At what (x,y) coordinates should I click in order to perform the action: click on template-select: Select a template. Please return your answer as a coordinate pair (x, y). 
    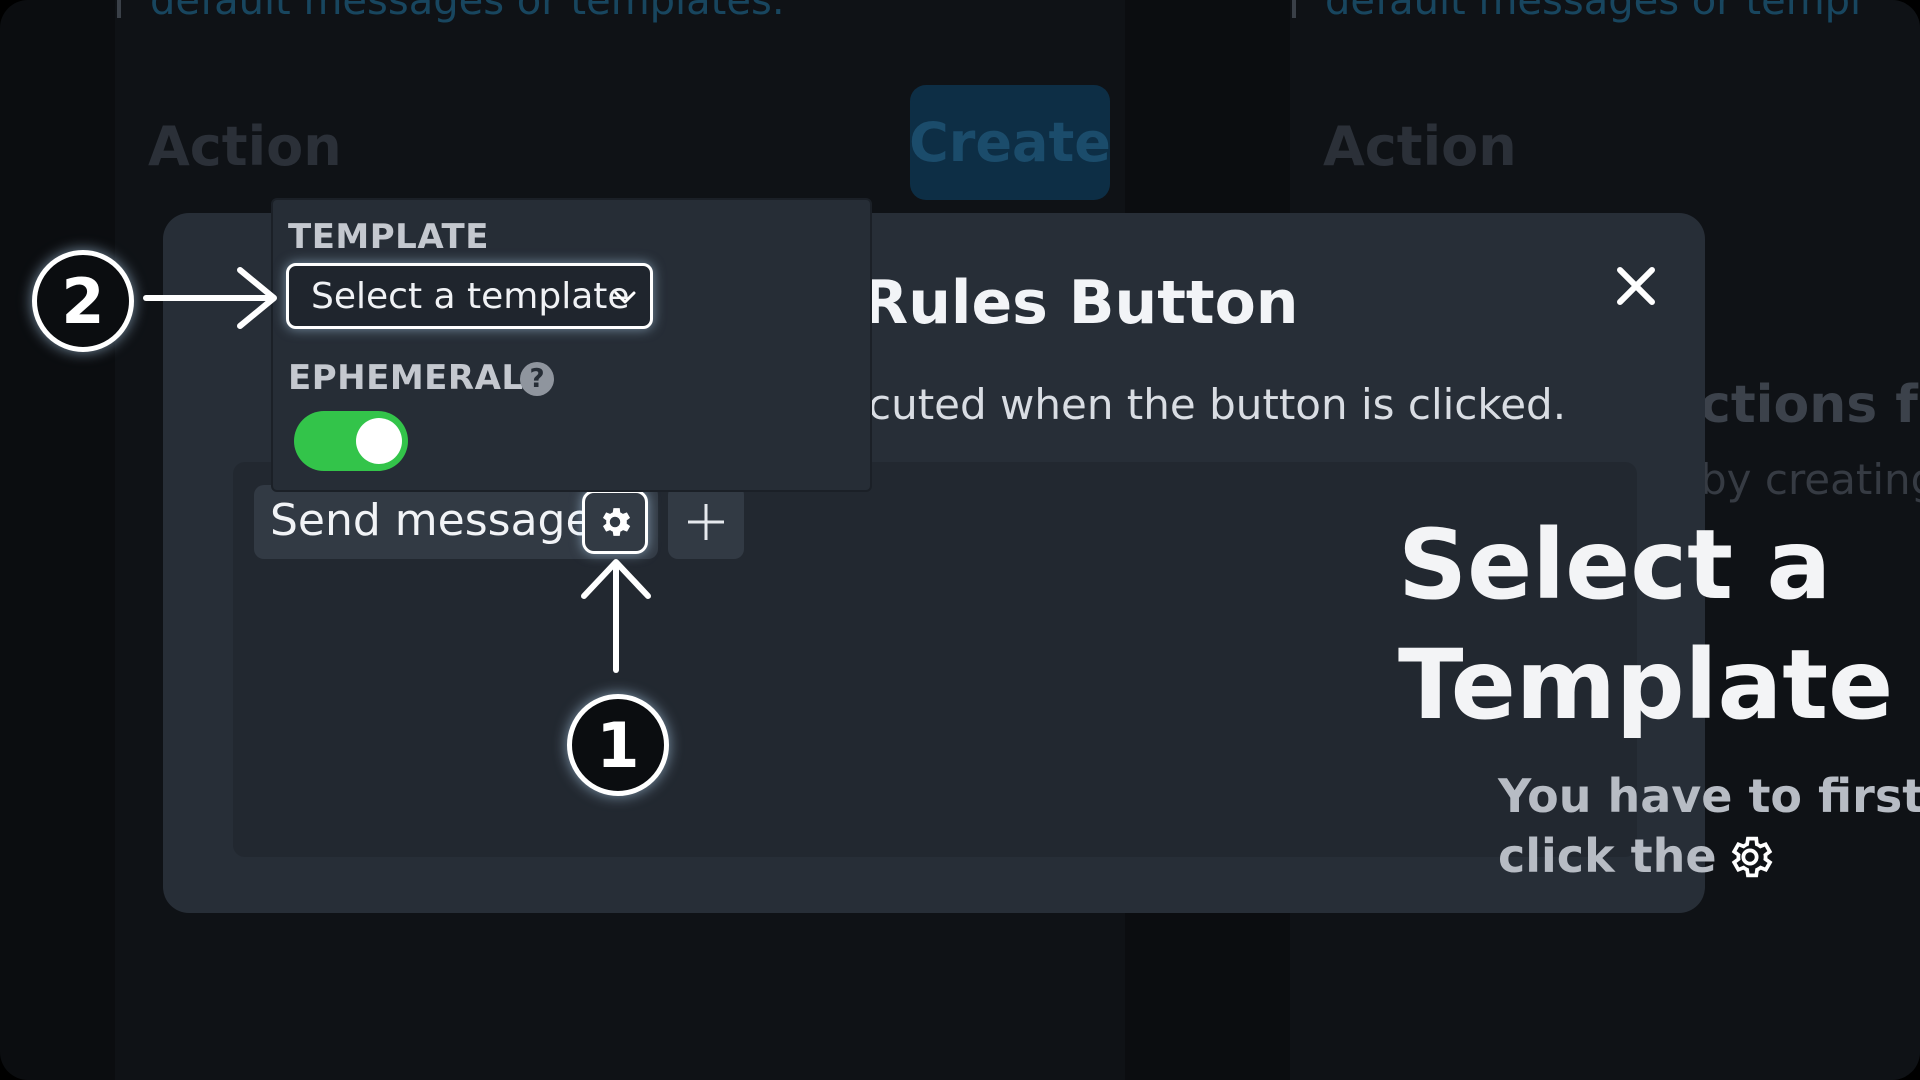
    Looking at the image, I should click on (469, 296).